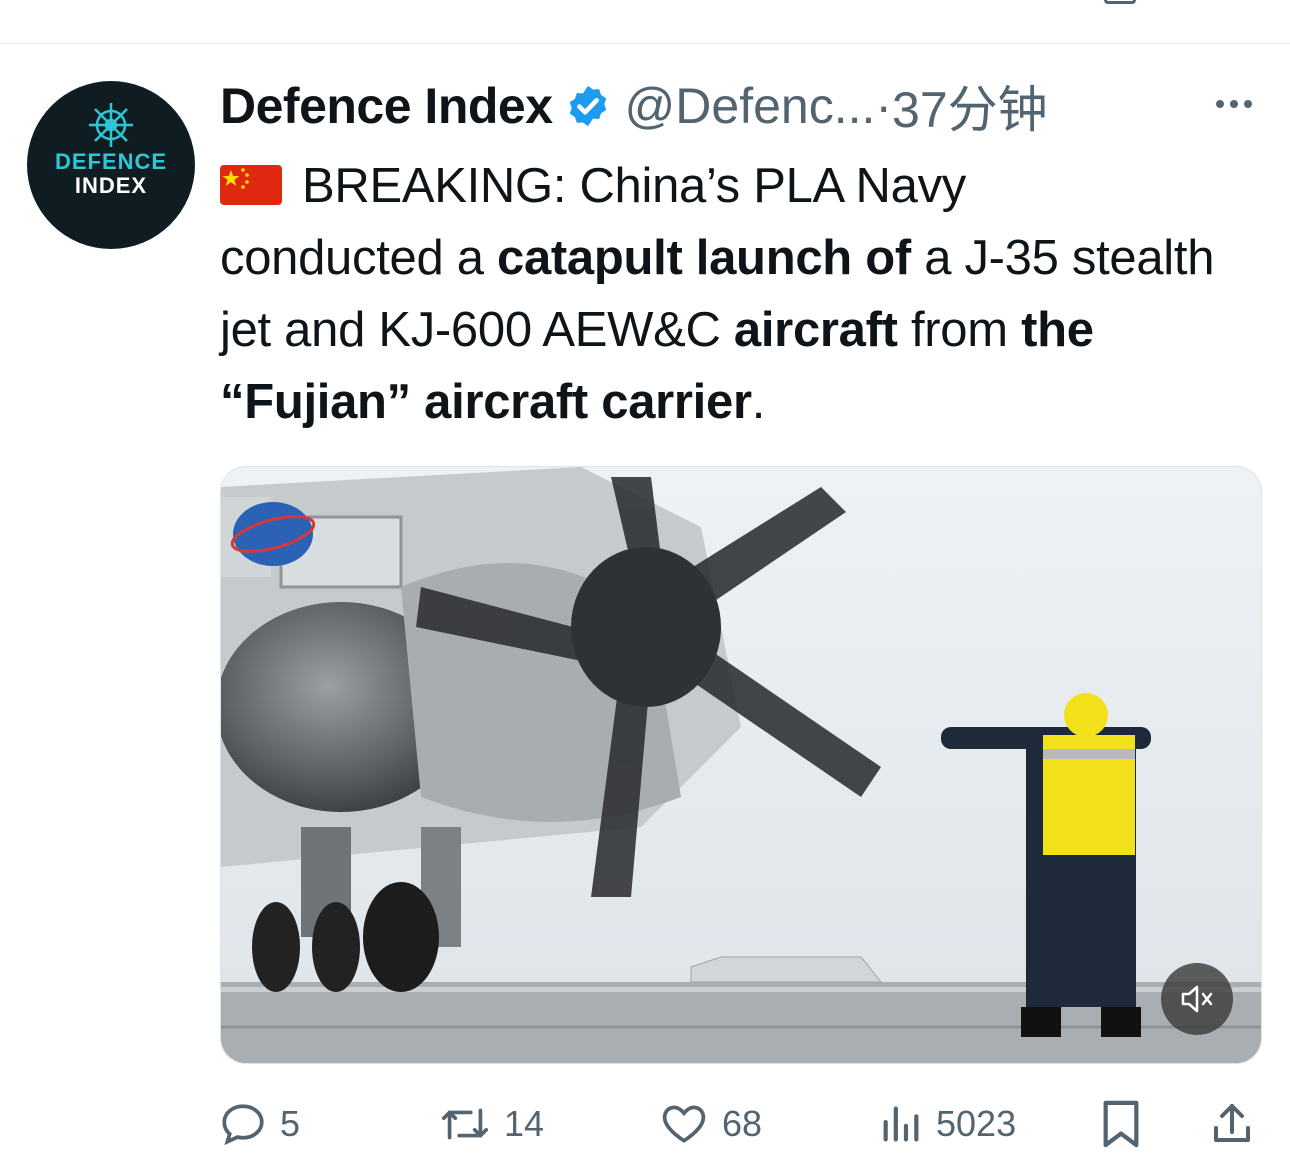  What do you see at coordinates (976, 1123) in the screenshot?
I see `views-count: 5023` at bounding box center [976, 1123].